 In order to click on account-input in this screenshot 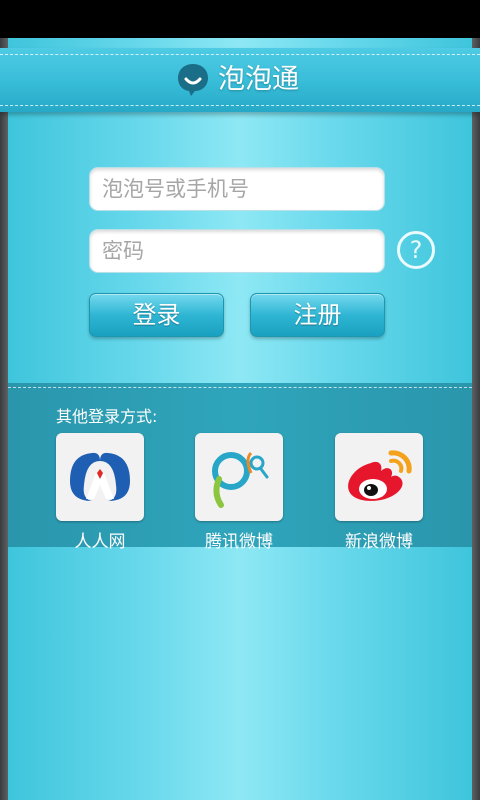, I will do `click(237, 189)`.